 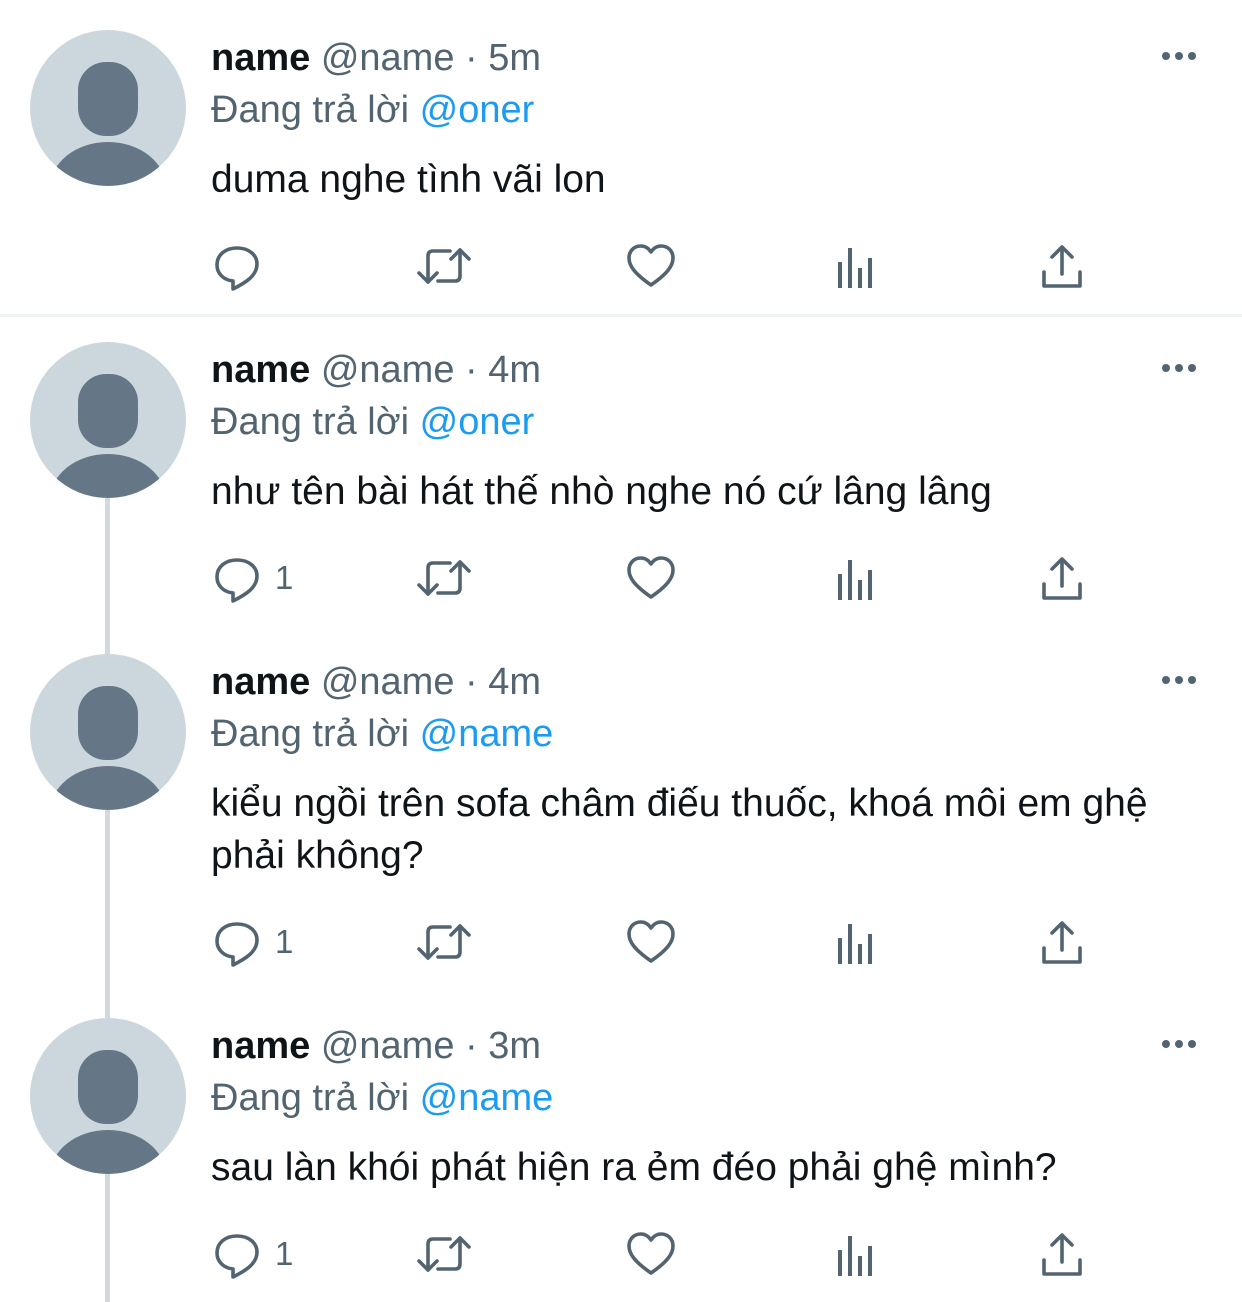 I want to click on tweet-actions, so click(x=621, y=266).